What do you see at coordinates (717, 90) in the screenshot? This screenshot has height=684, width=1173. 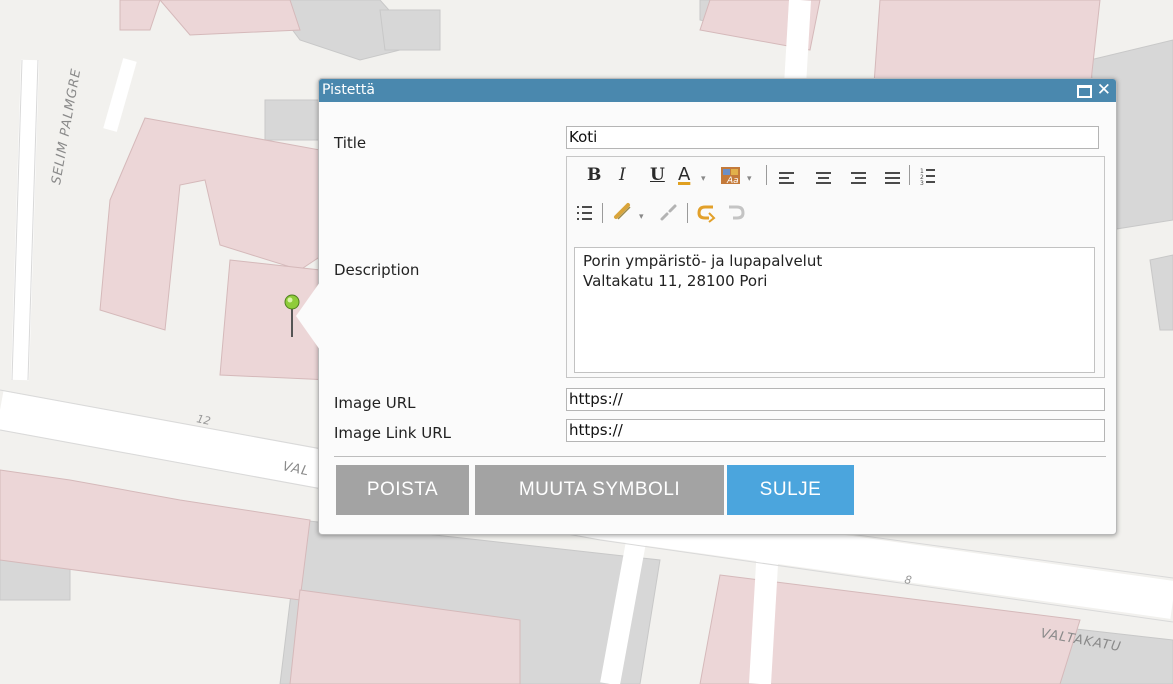 I see `popup-titlebar: Pistettä ✕` at bounding box center [717, 90].